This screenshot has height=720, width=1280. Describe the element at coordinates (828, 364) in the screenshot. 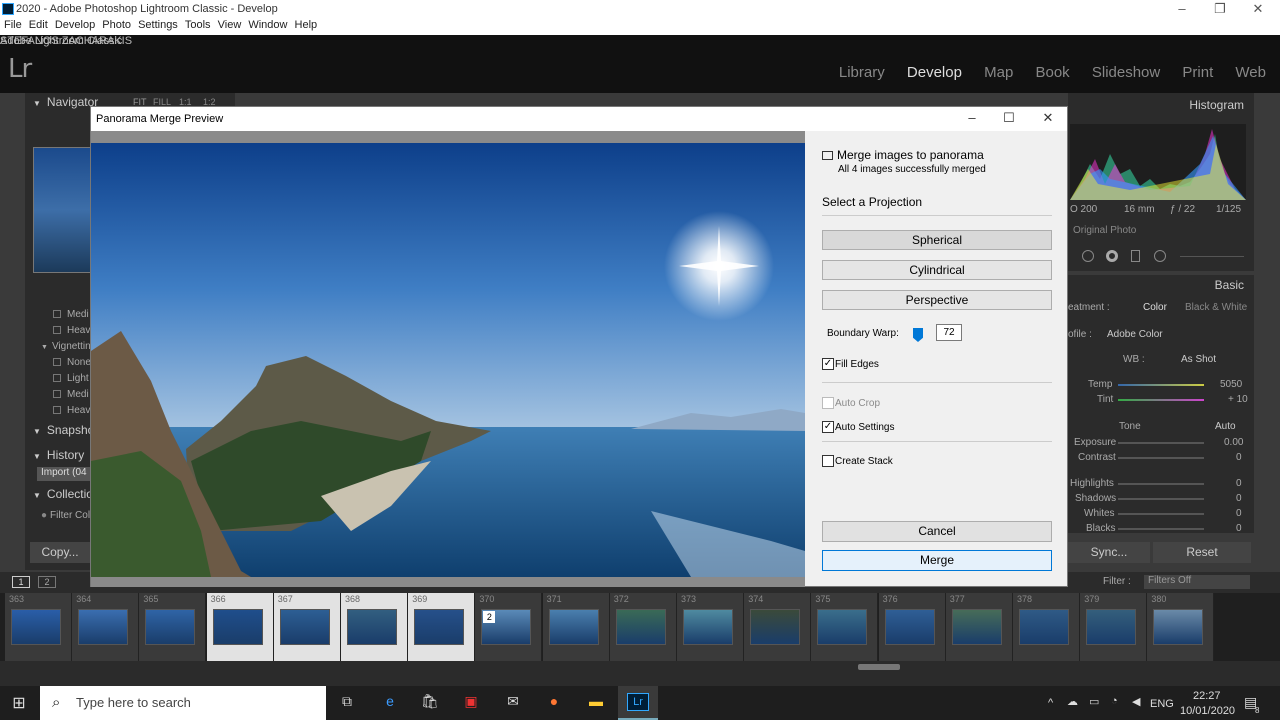

I see `fill-edges-checkbox: ✓` at that location.